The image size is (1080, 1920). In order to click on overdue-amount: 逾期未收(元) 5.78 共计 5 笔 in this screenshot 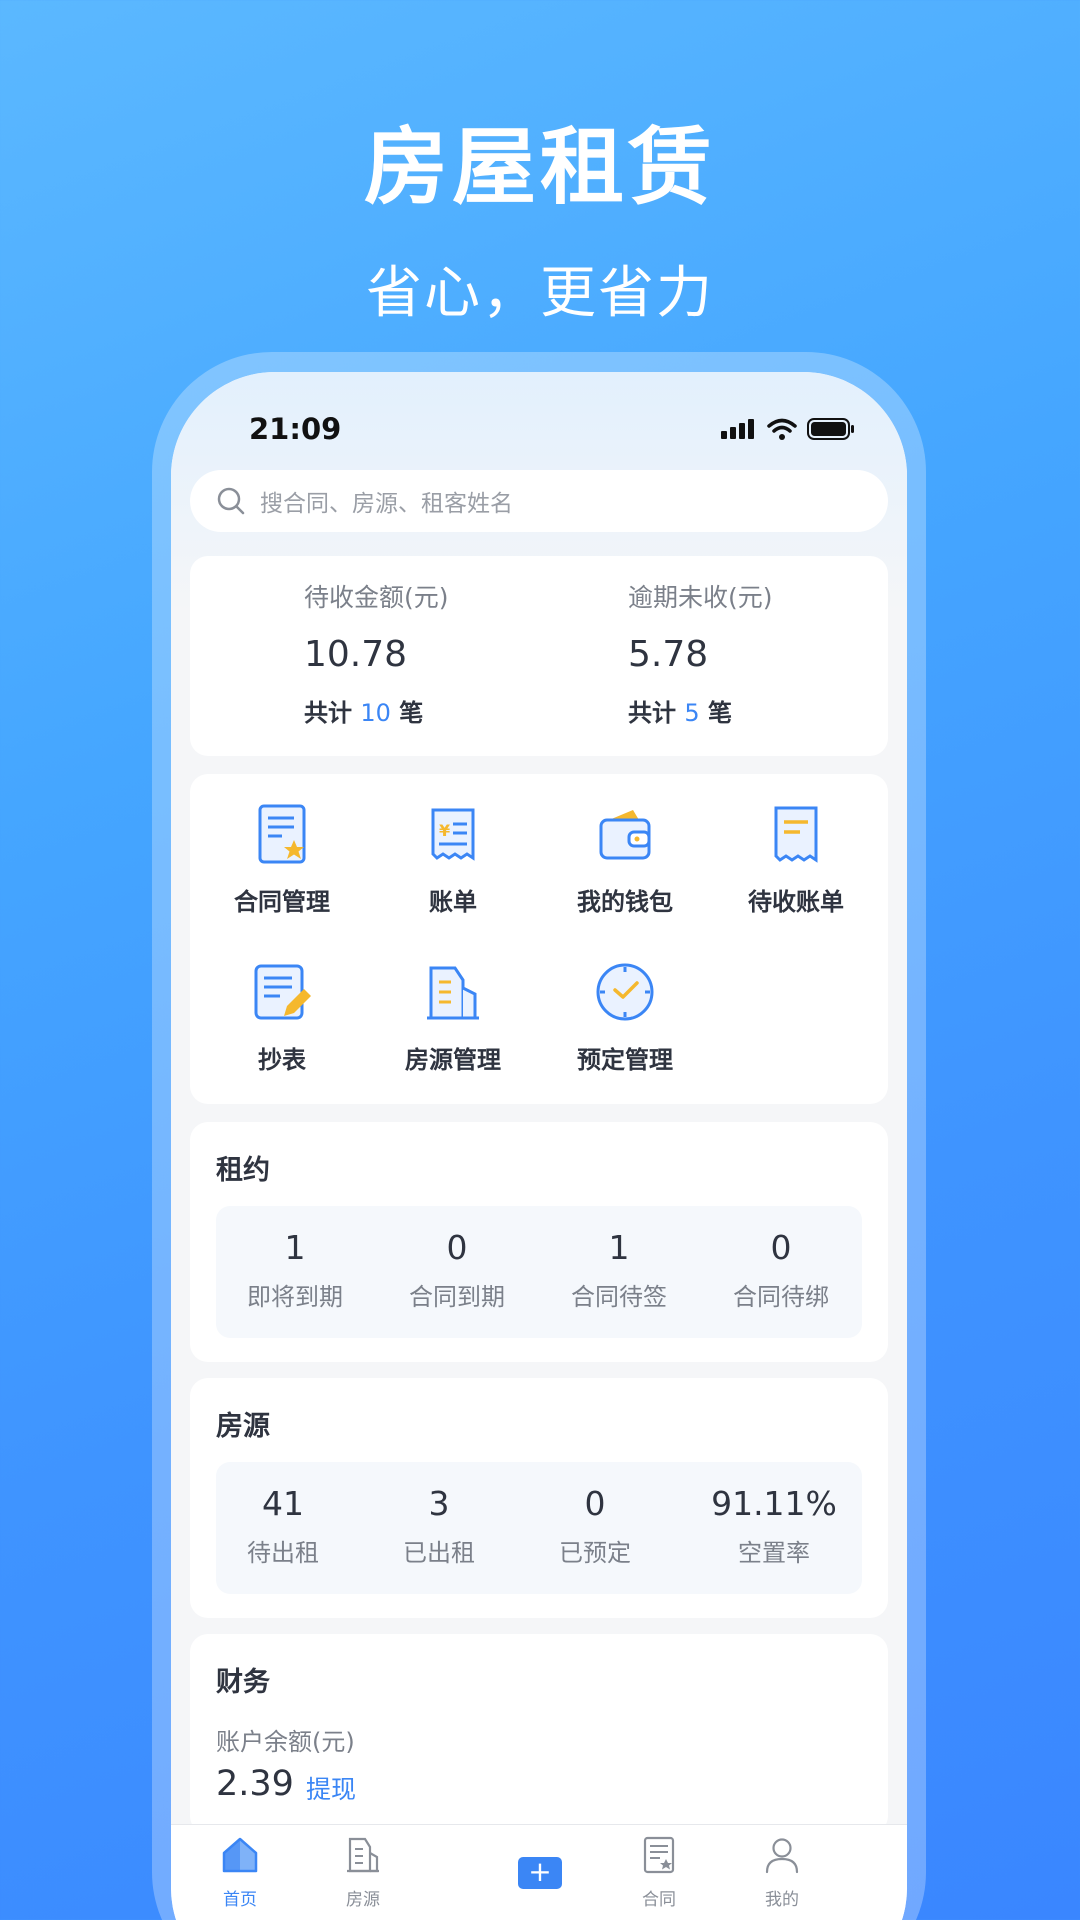, I will do `click(700, 653)`.